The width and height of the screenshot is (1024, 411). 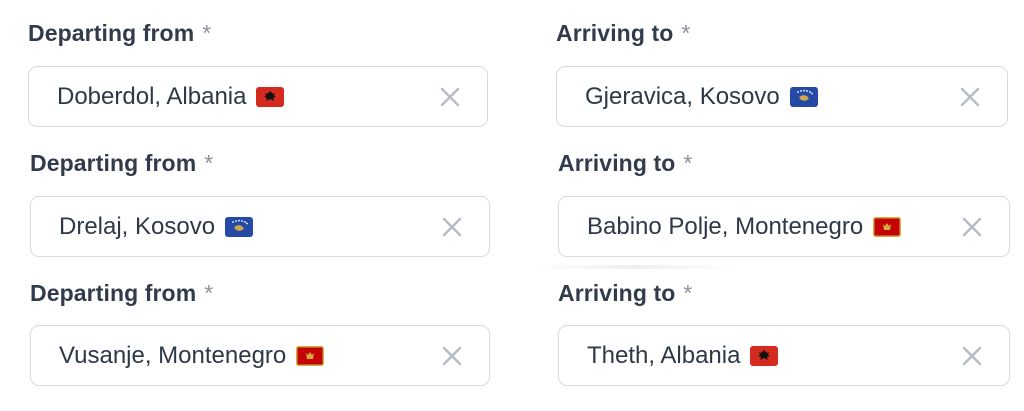 What do you see at coordinates (972, 356) in the screenshot?
I see `clear-arriving-3-close-icon` at bounding box center [972, 356].